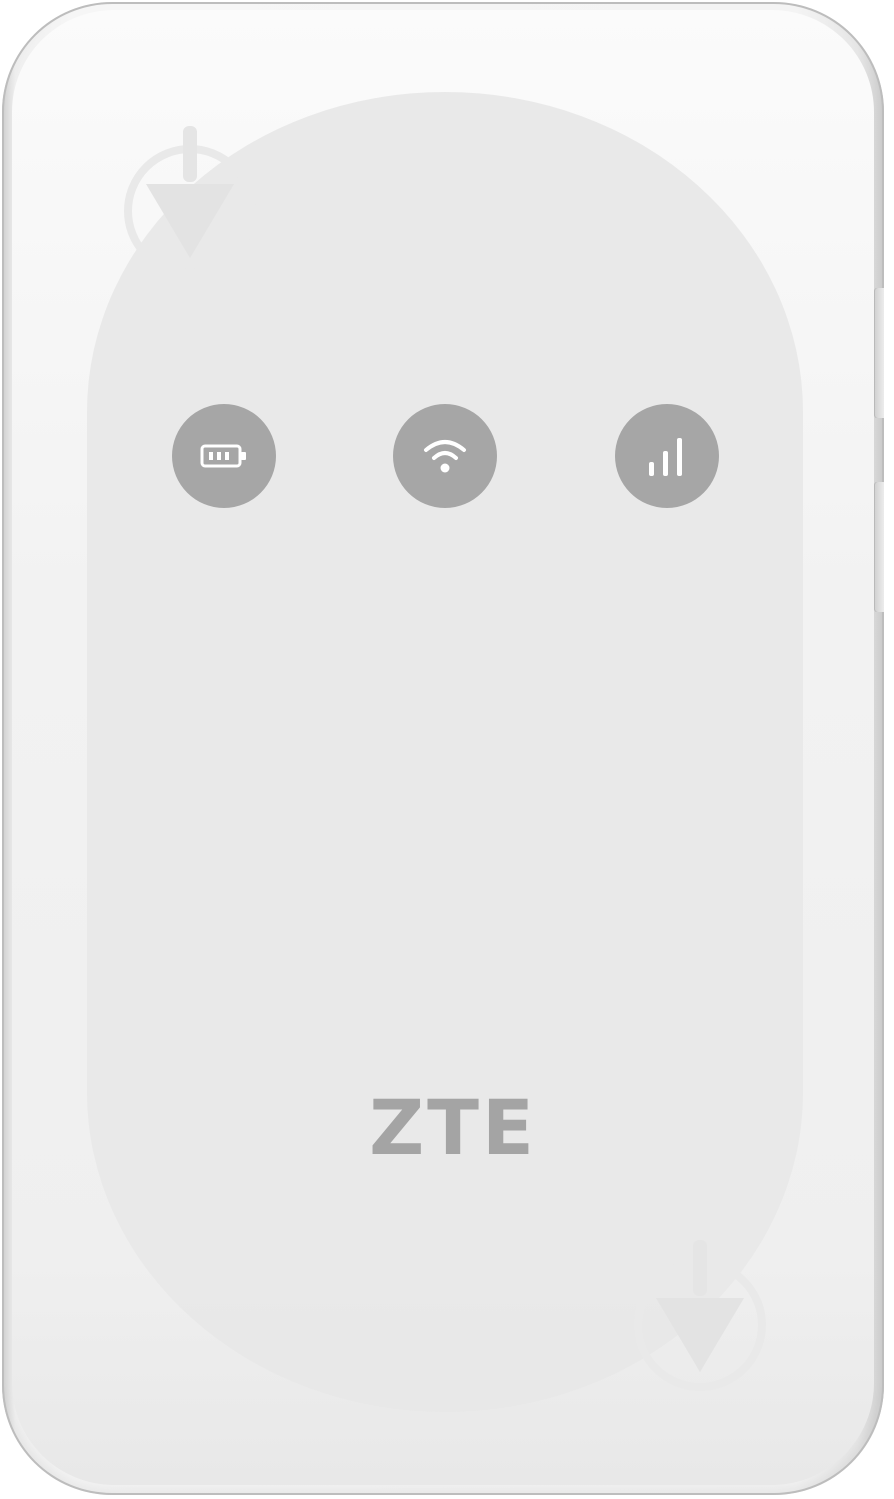 The height and width of the screenshot is (1499, 894). I want to click on side-button-lower, so click(879, 547).